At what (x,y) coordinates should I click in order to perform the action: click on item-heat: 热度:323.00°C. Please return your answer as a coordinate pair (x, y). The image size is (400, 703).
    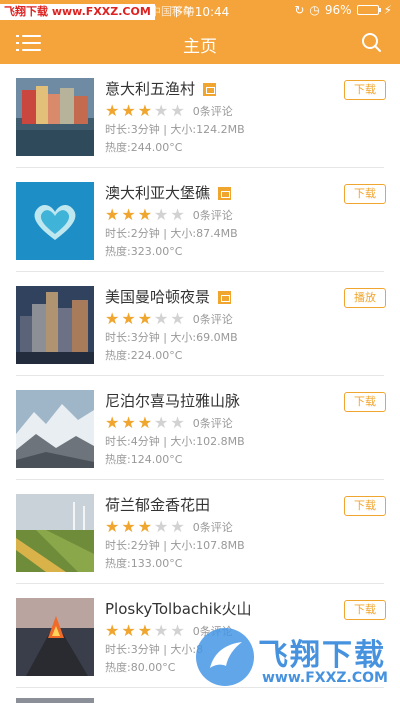
    Looking at the image, I should click on (144, 251).